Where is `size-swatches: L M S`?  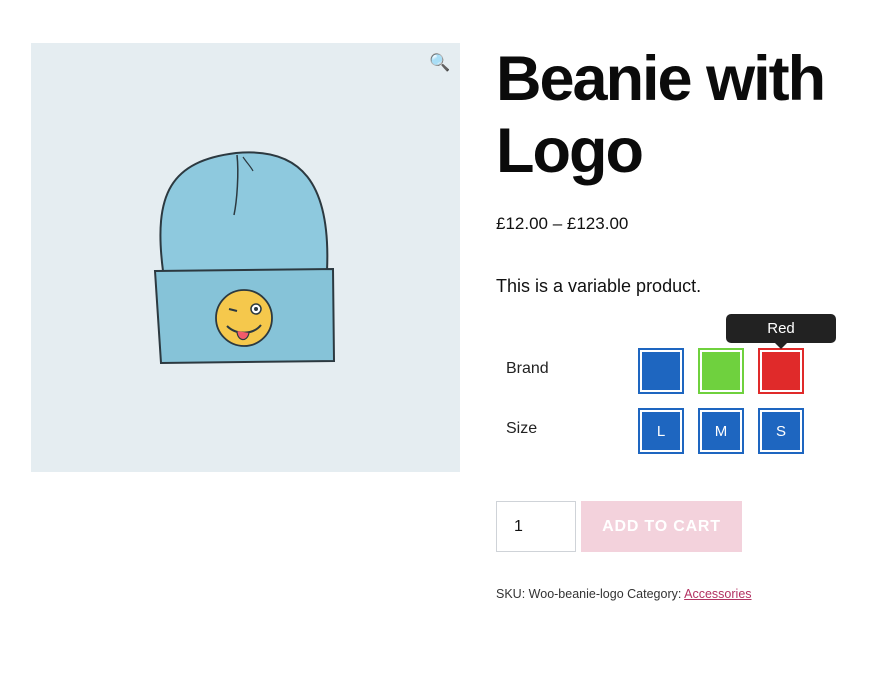 size-swatches: L M S is located at coordinates (728, 431).